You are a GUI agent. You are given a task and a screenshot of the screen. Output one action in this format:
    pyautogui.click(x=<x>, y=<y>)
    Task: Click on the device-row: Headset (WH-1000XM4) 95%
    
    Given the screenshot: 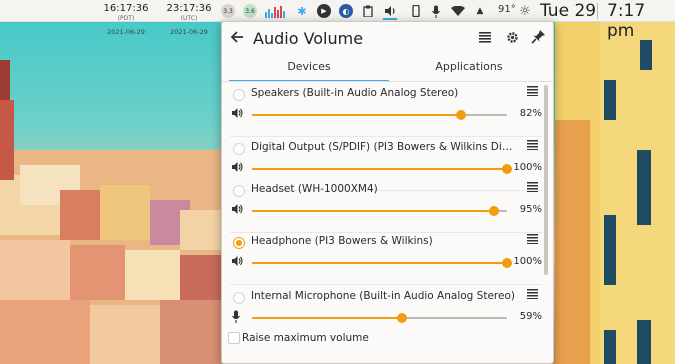 What is the action you would take?
    pyautogui.click(x=382, y=205)
    